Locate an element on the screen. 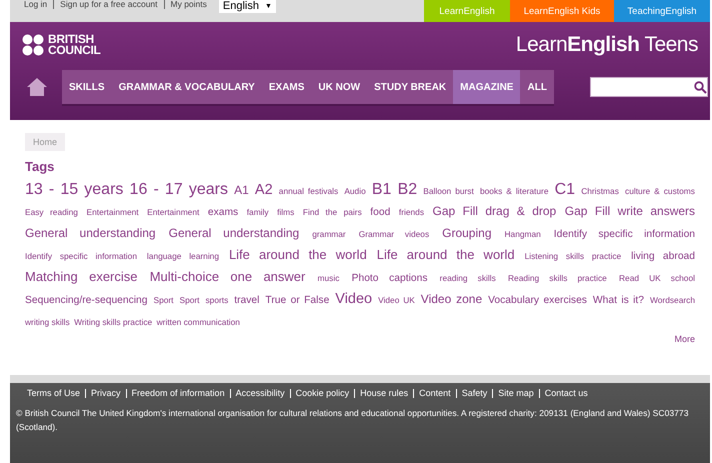 Image resolution: width=712 pixels, height=463 pixels. footer-link: Terms of Use is located at coordinates (54, 393).